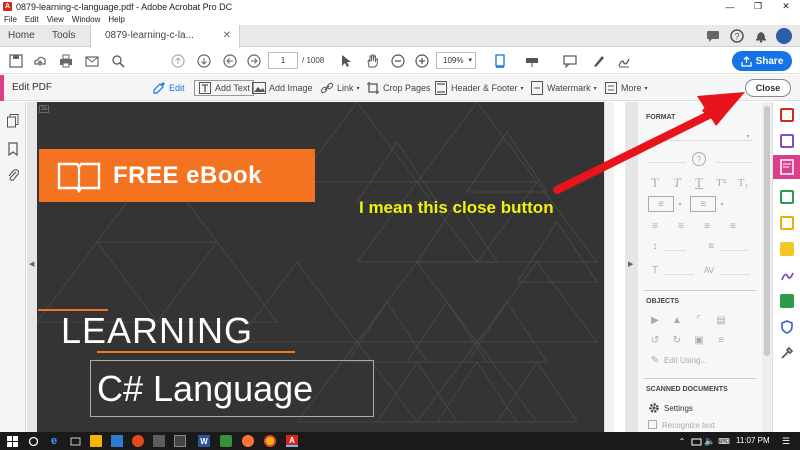 The width and height of the screenshot is (800, 450). I want to click on rotate-left-icon: ↺, so click(655, 340).